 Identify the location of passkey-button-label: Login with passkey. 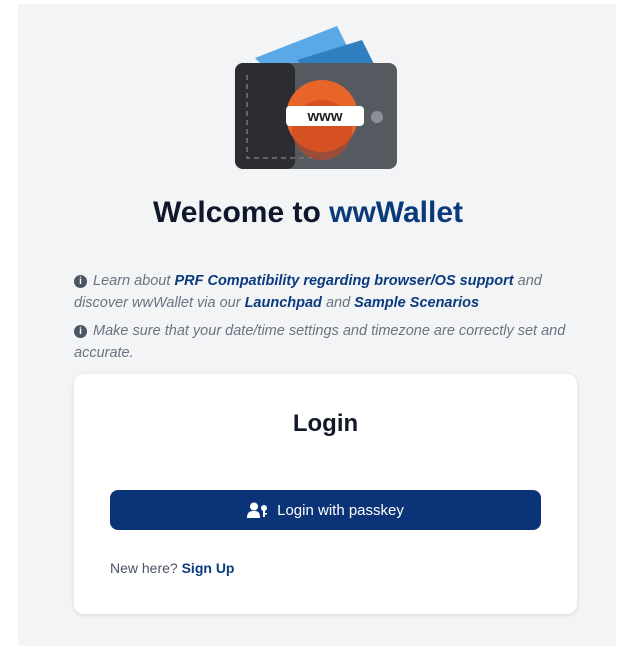
(340, 510).